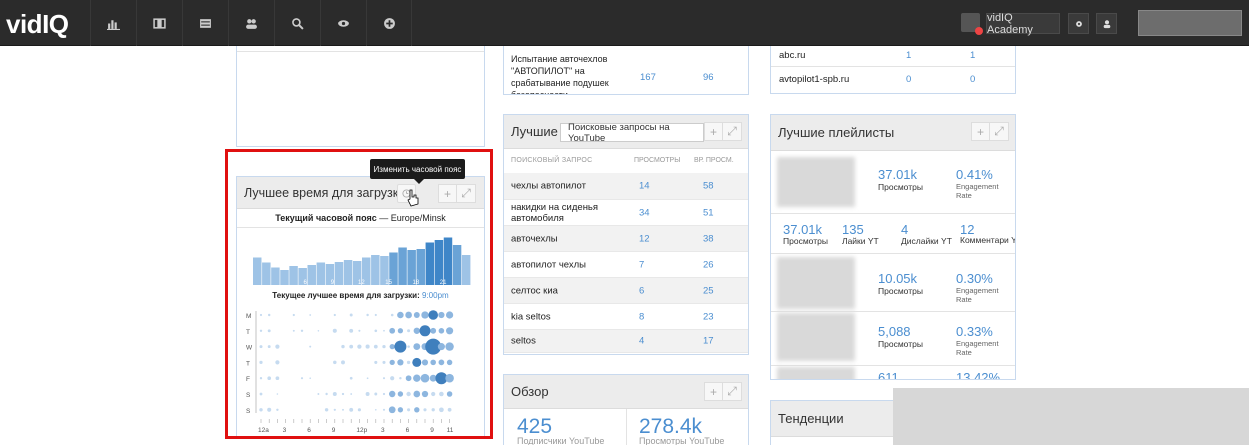  Describe the element at coordinates (626, 265) in the screenshot. I see `query-row: автопилот чехлы 7 26` at that location.